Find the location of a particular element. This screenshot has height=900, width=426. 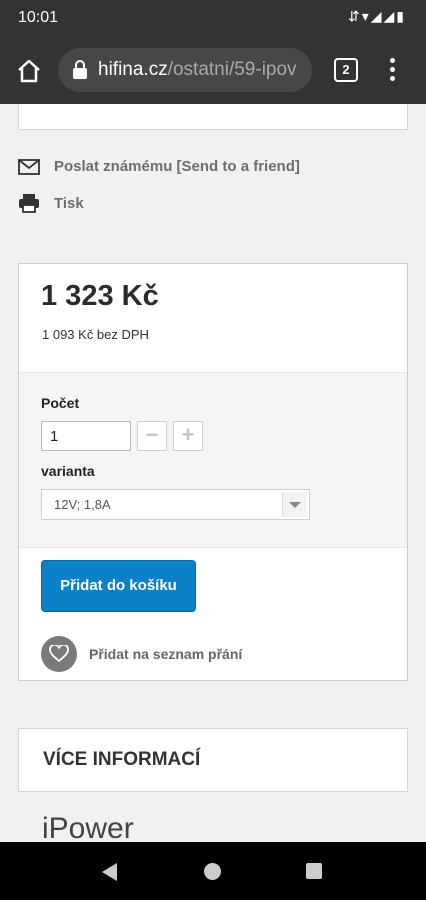

overflow-menu-icon is located at coordinates (392, 71).